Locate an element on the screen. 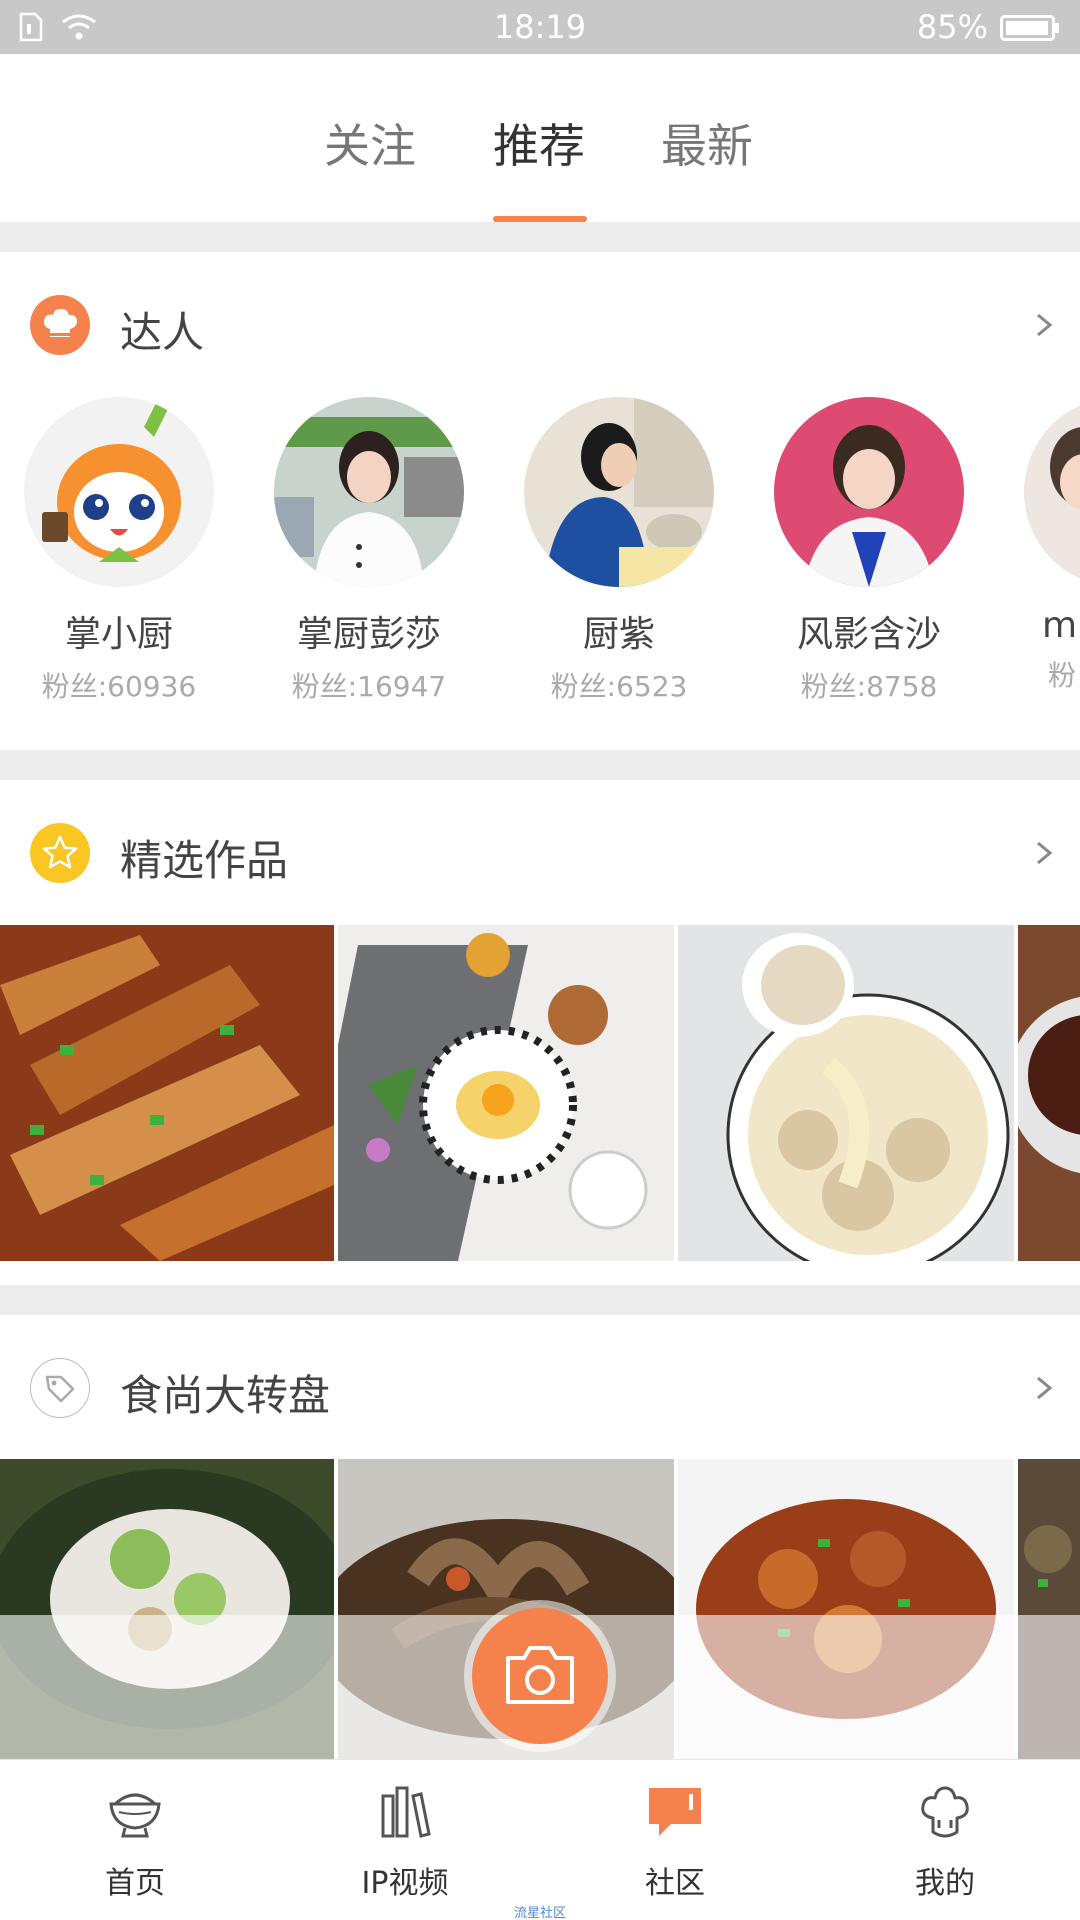 This screenshot has height=1920, width=1080. expert-fans: 粉丝:6523 is located at coordinates (619, 686).